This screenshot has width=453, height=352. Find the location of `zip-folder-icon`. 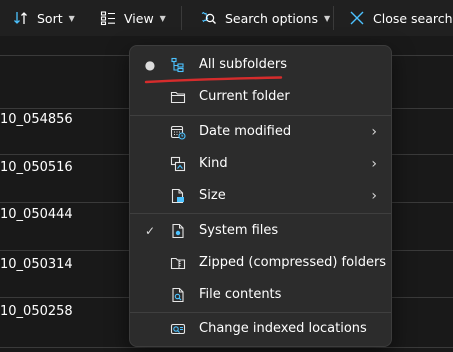

zip-folder-icon is located at coordinates (178, 263).